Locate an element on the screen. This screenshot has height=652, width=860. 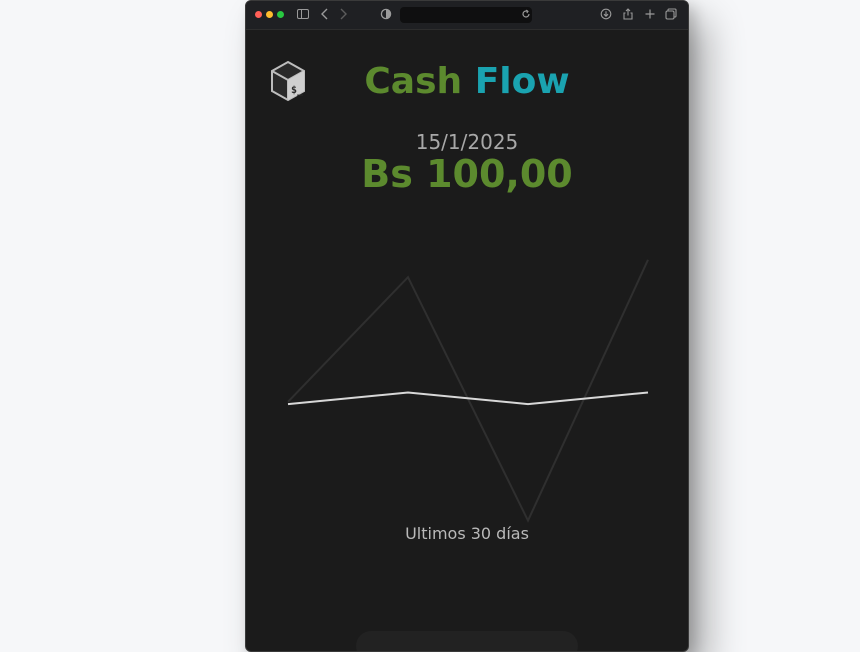
browser-toolbar is located at coordinates (467, 15).